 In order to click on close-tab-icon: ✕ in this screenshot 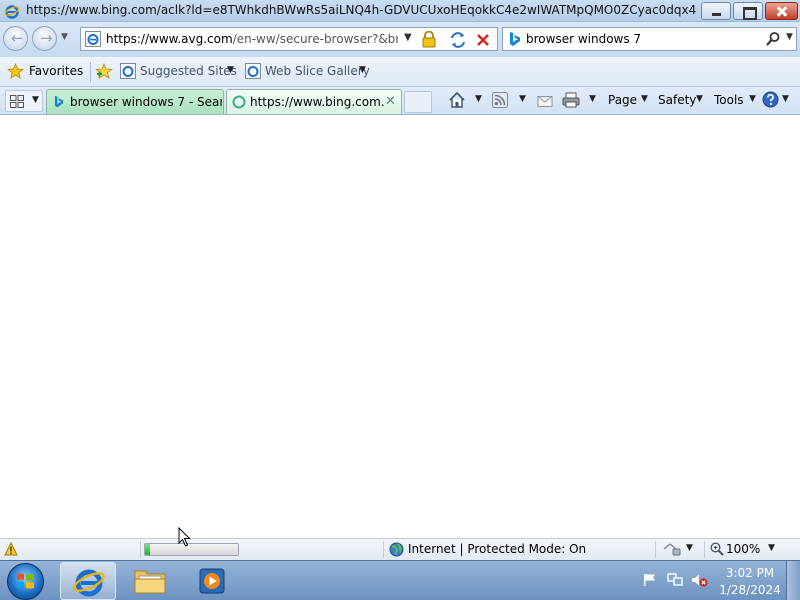, I will do `click(390, 101)`.